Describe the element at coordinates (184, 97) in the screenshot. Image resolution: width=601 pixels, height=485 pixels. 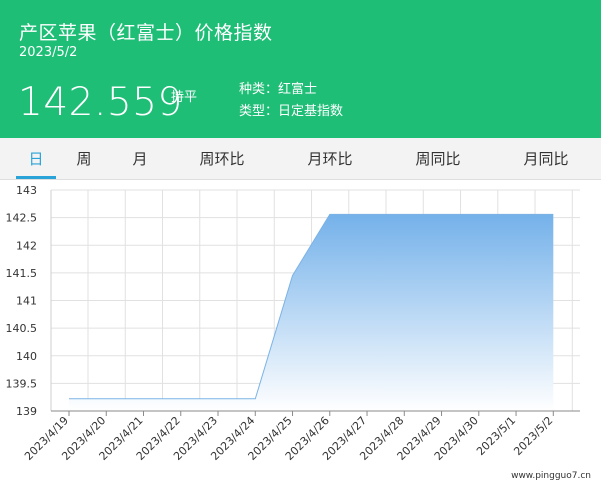
I see `trend-label: 持平` at that location.